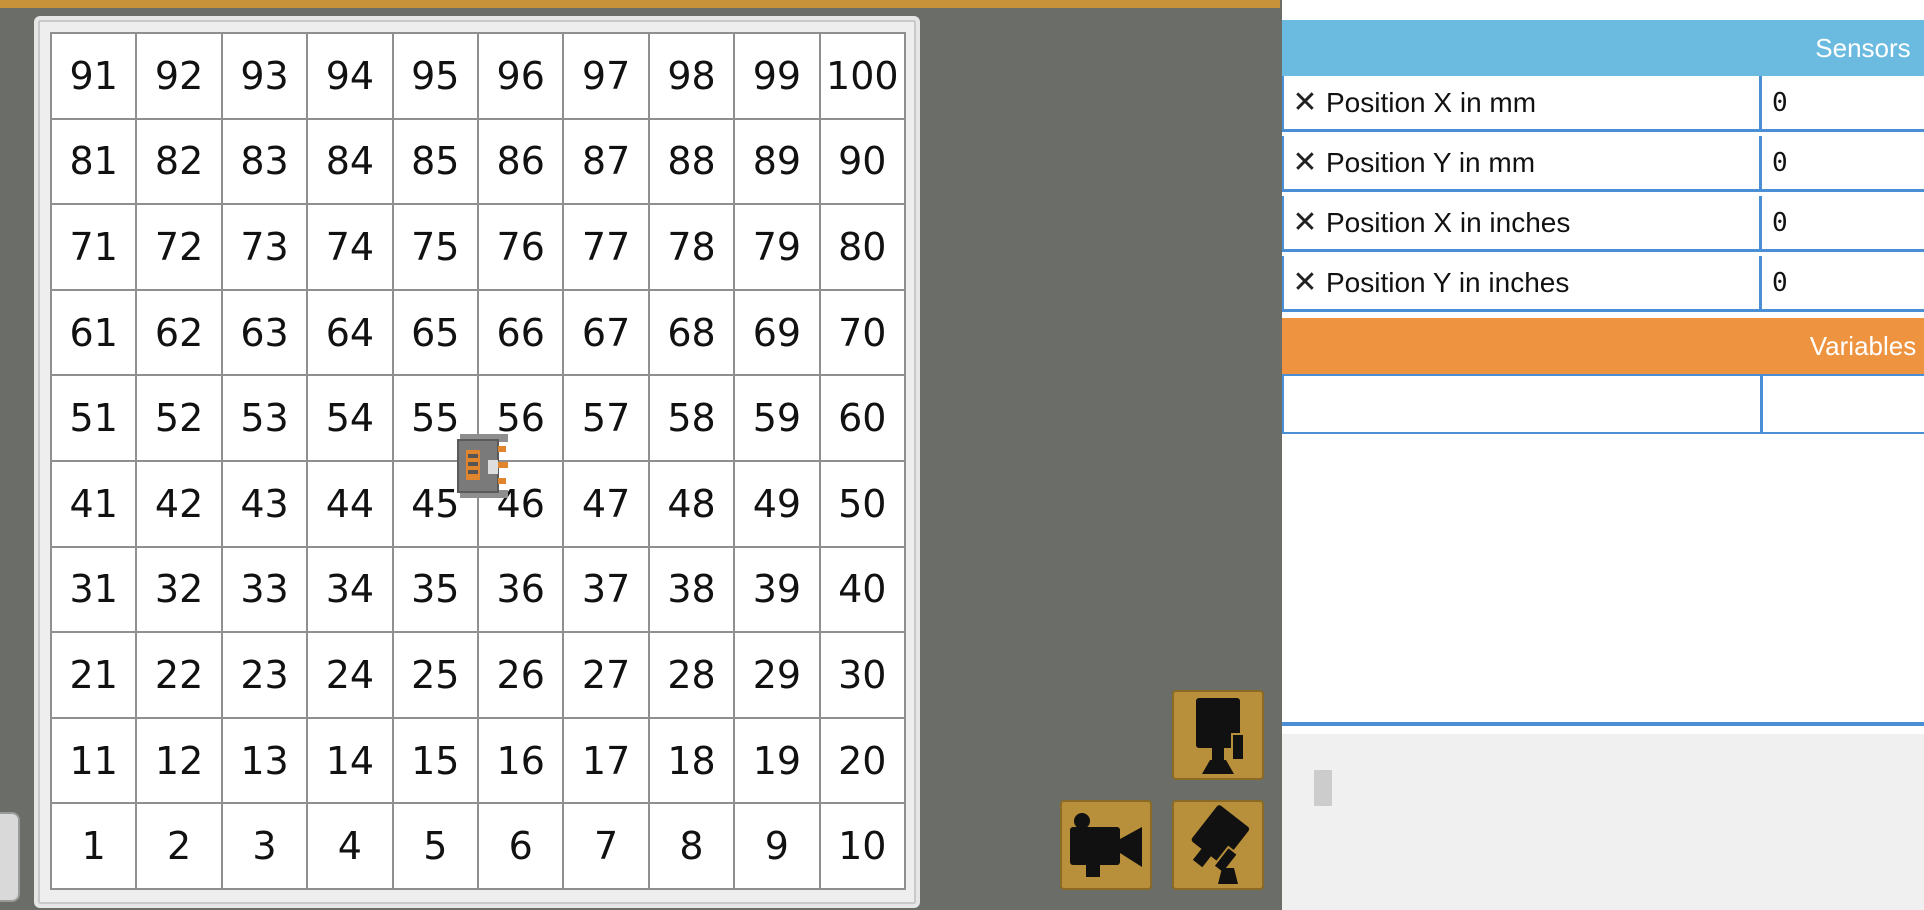  I want to click on sensor-label: Position Y in inches, so click(1448, 282).